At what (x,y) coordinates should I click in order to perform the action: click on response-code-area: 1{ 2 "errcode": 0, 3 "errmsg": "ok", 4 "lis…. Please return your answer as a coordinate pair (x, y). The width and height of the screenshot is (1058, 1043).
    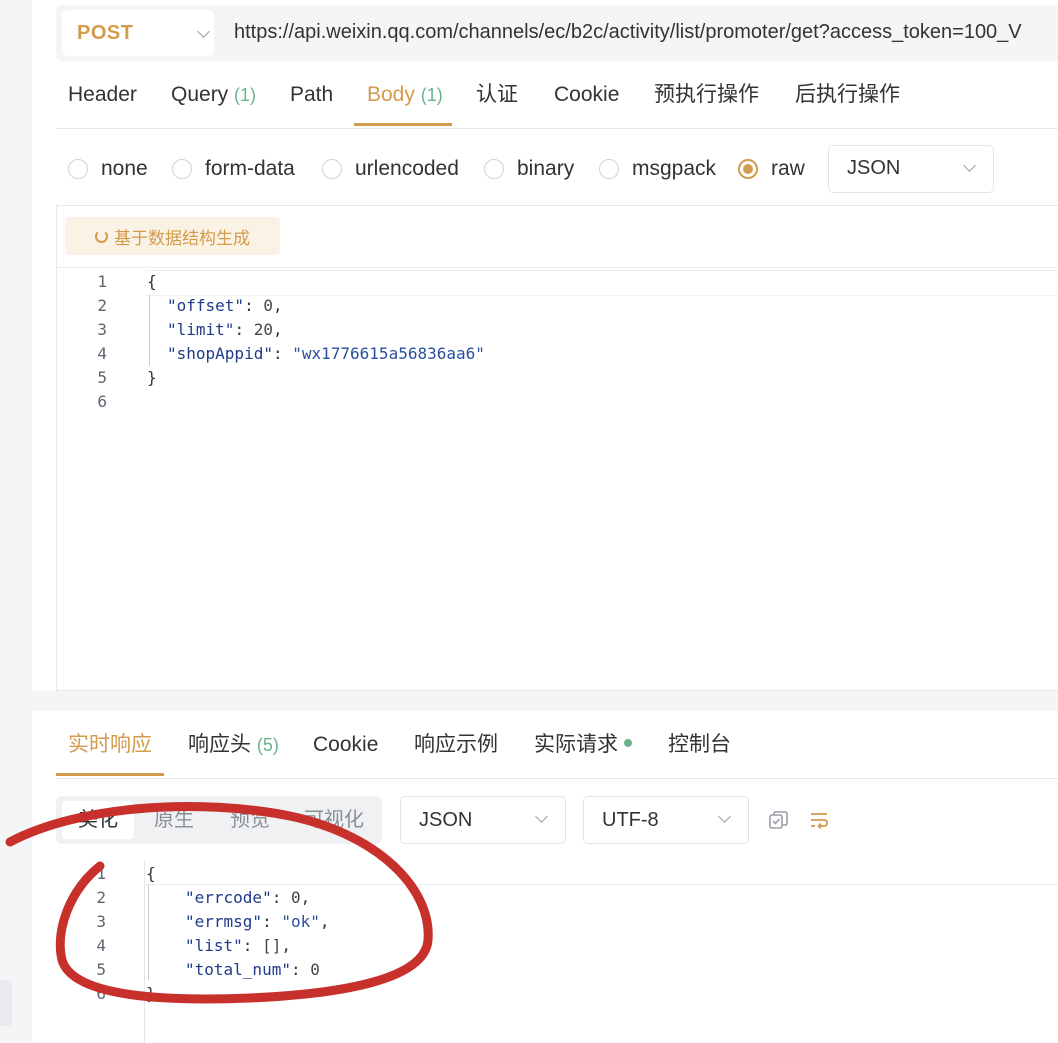
    Looking at the image, I should click on (557, 934).